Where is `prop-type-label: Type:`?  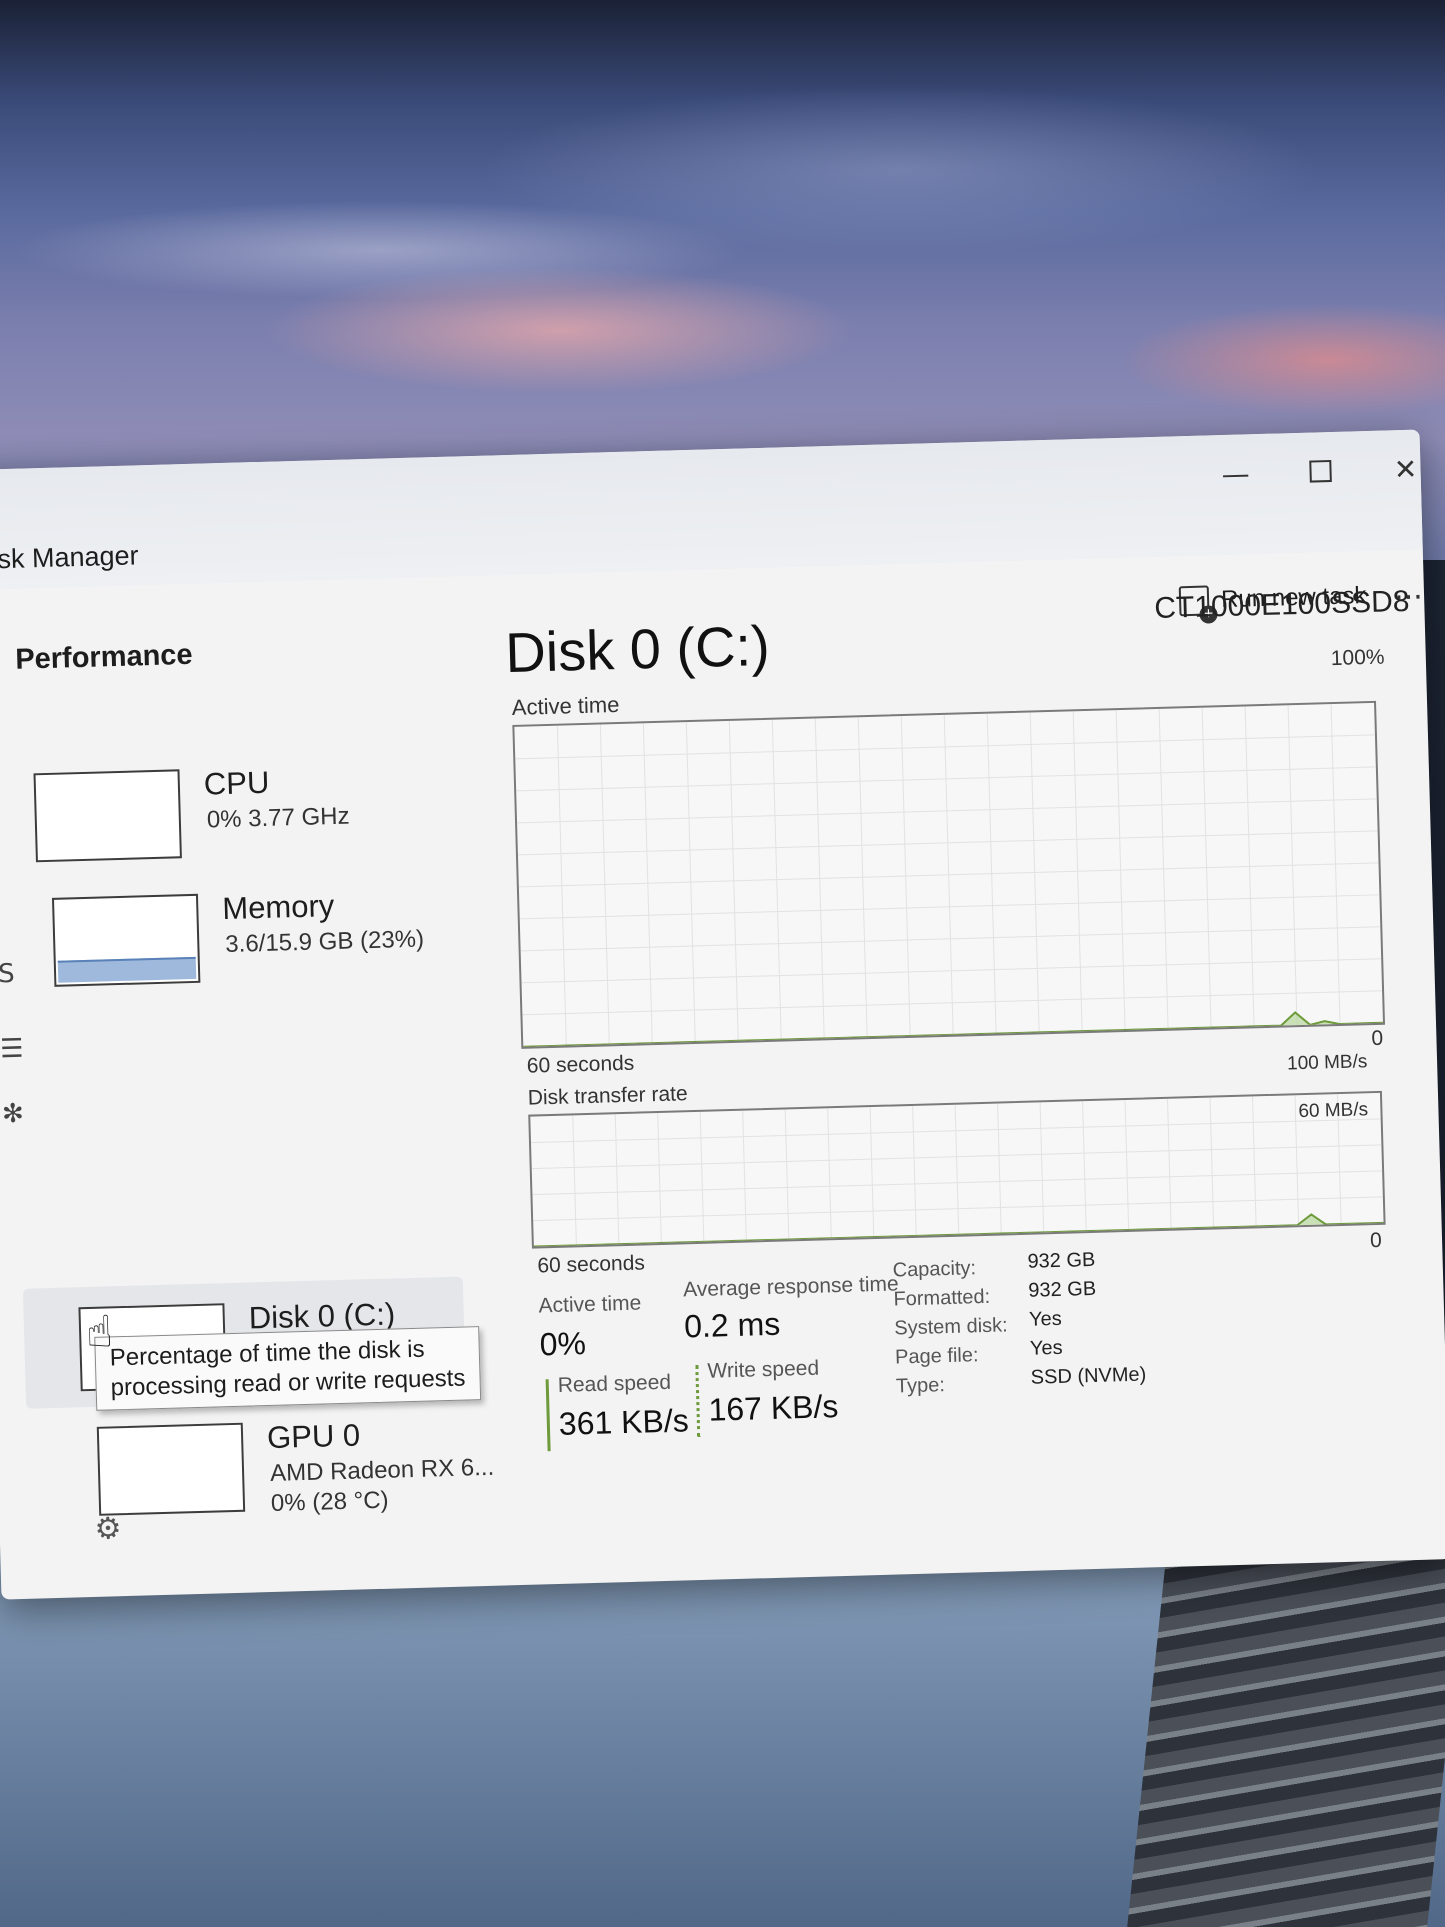 prop-type-label: Type: is located at coordinates (920, 1386).